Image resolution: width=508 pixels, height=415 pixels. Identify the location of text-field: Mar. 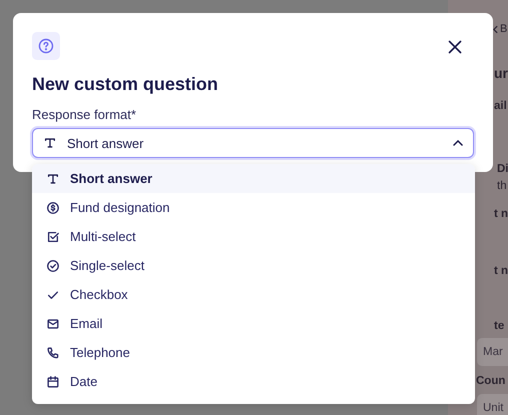
(492, 352).